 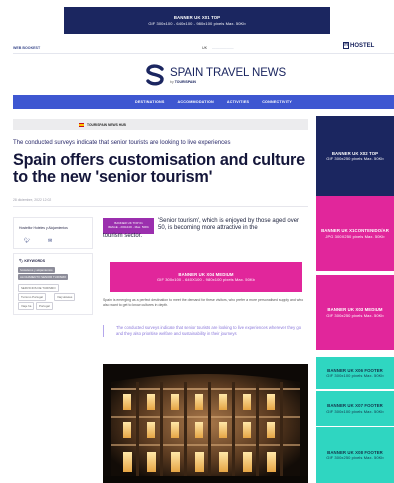 I want to click on nav-activities: ACTIVITIES, so click(x=238, y=102).